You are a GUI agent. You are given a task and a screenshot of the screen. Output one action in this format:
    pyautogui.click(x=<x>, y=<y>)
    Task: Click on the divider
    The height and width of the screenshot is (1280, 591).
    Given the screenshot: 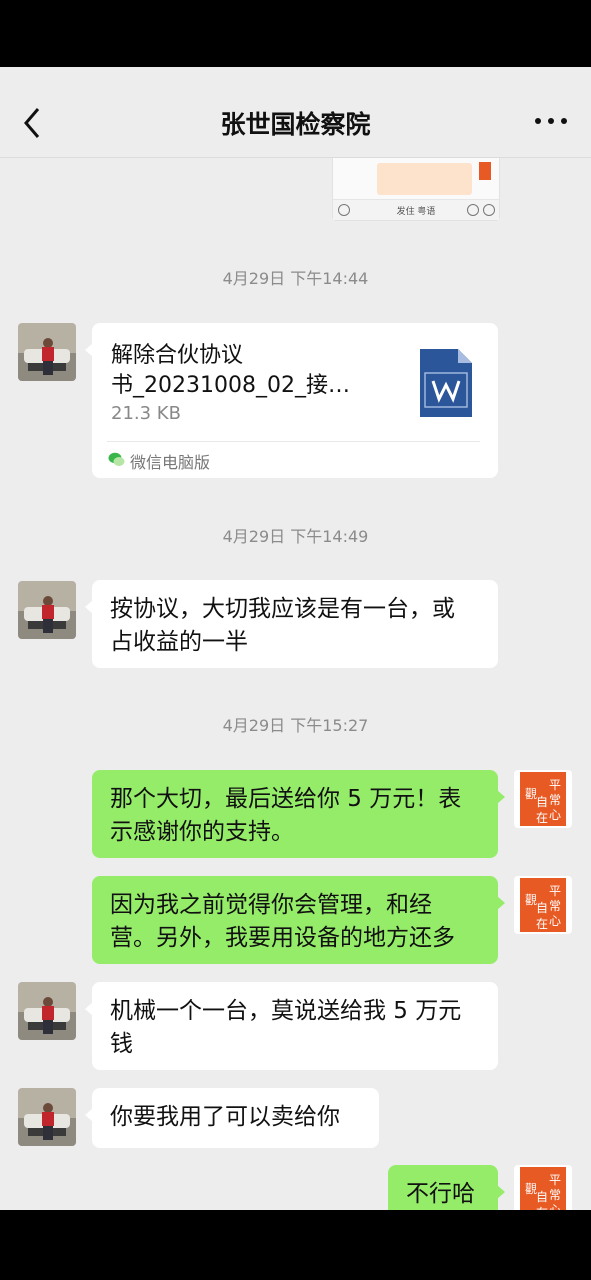 What is the action you would take?
    pyautogui.click(x=293, y=441)
    